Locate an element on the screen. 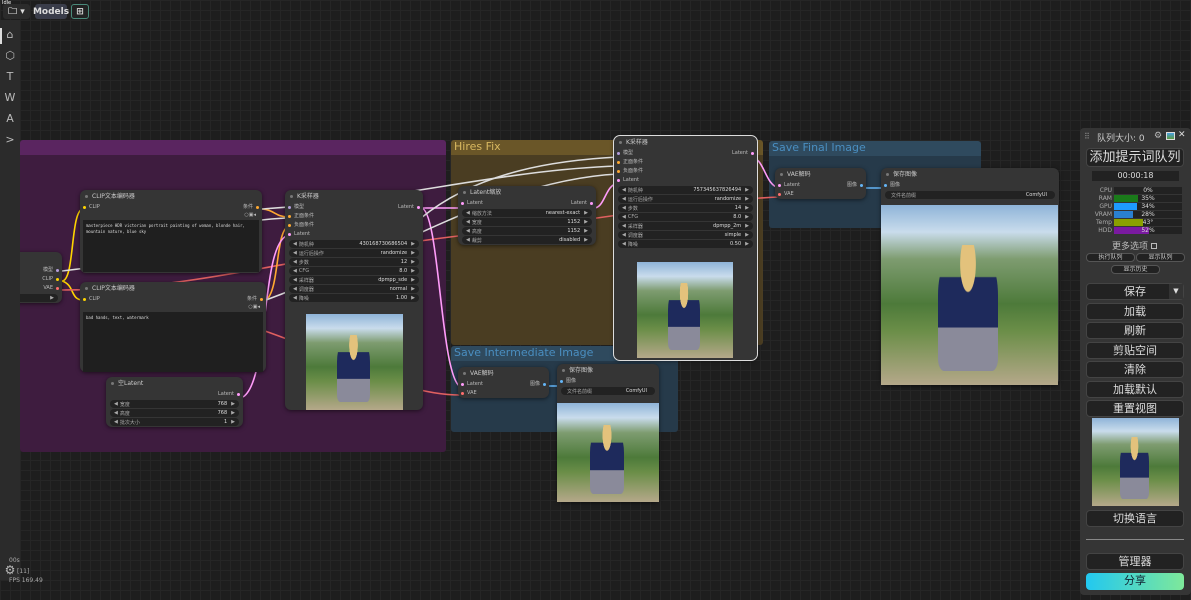 The height and width of the screenshot is (600, 1191). output-slot: 模型 is located at coordinates (51, 270).